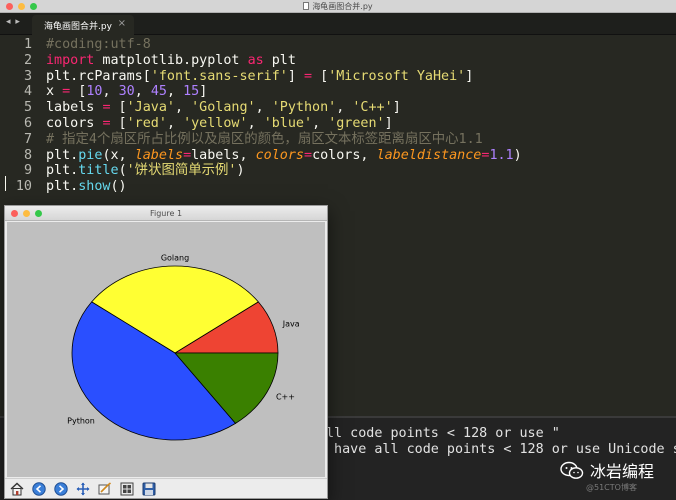 The height and width of the screenshot is (500, 676). I want to click on code-token: 'Golang', so click(223, 108).